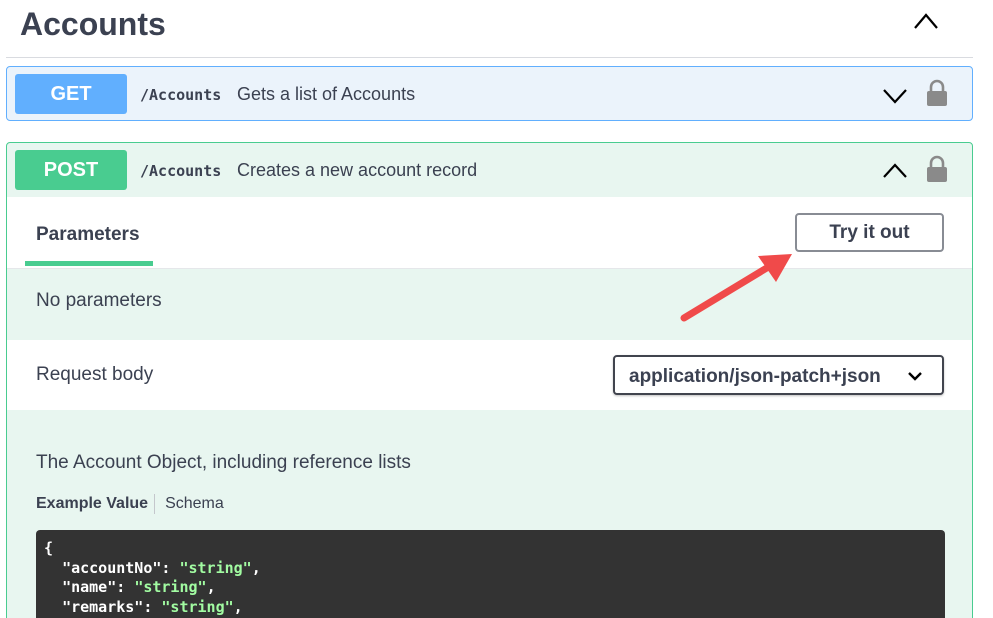 The width and height of the screenshot is (993, 618). What do you see at coordinates (490, 549) in the screenshot?
I see `code-line: {` at bounding box center [490, 549].